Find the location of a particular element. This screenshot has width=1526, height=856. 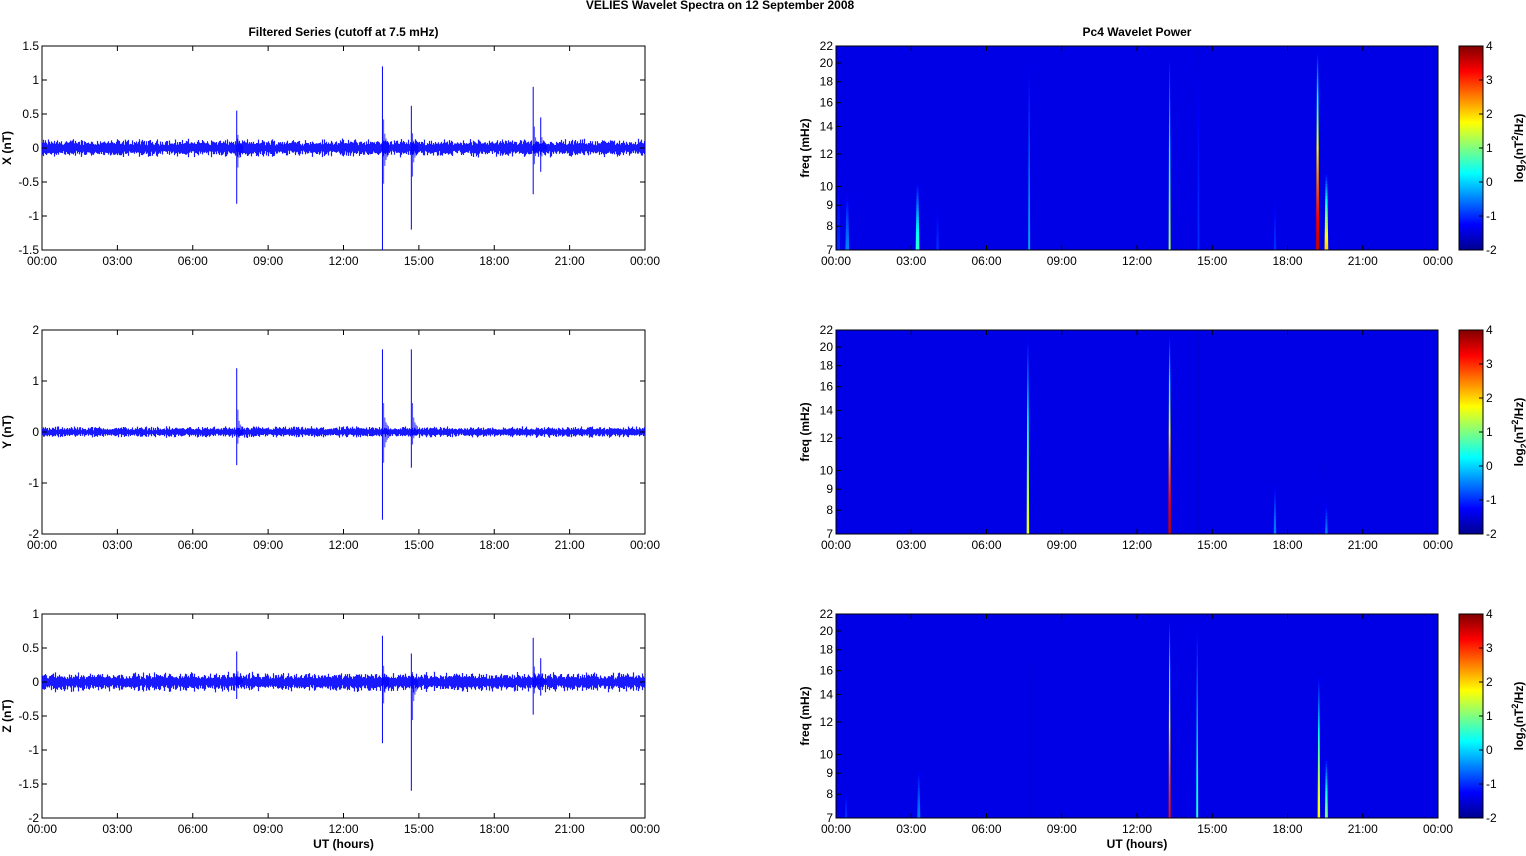

colorbar-tick-label: 1 is located at coordinates (1489, 432).